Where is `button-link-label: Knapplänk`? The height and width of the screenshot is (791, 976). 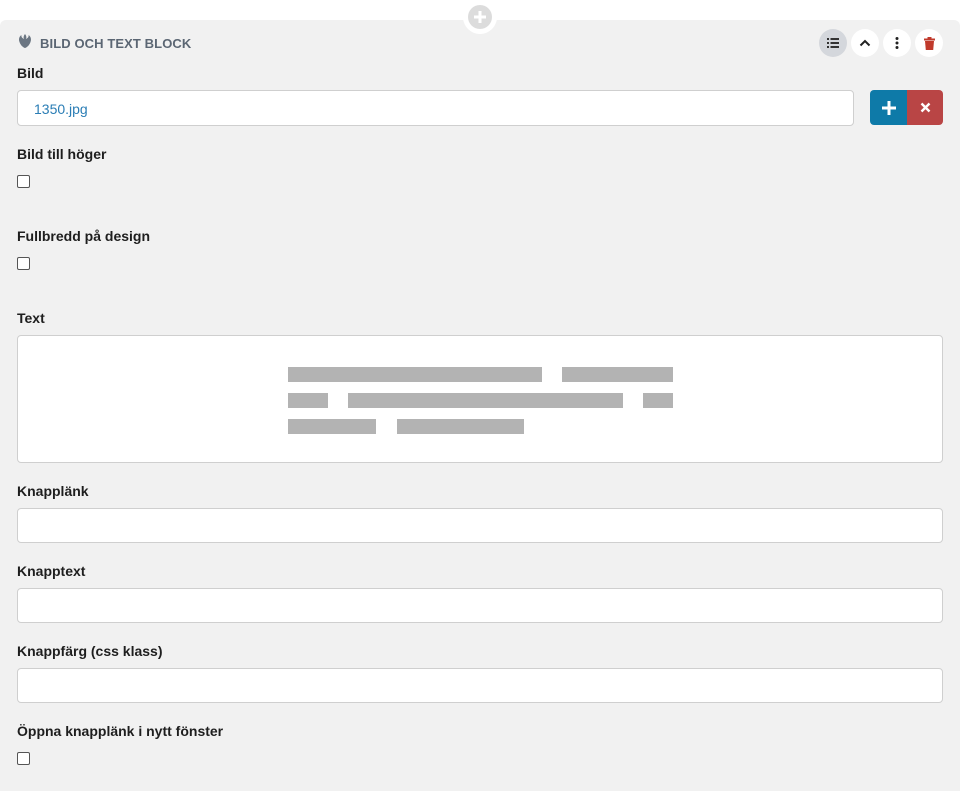
button-link-label: Knapplänk is located at coordinates (53, 491).